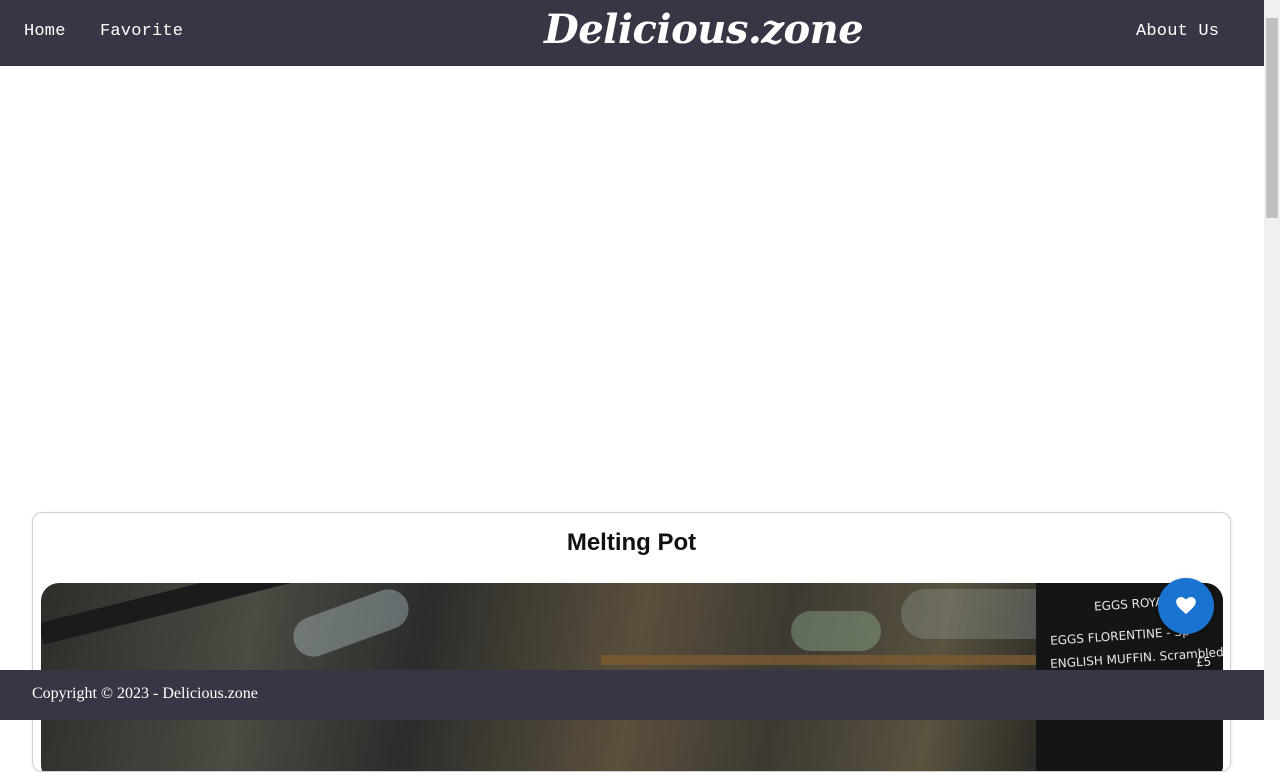 The height and width of the screenshot is (772, 1280). Describe the element at coordinates (1177, 31) in the screenshot. I see `nav-link-about: About Us` at that location.